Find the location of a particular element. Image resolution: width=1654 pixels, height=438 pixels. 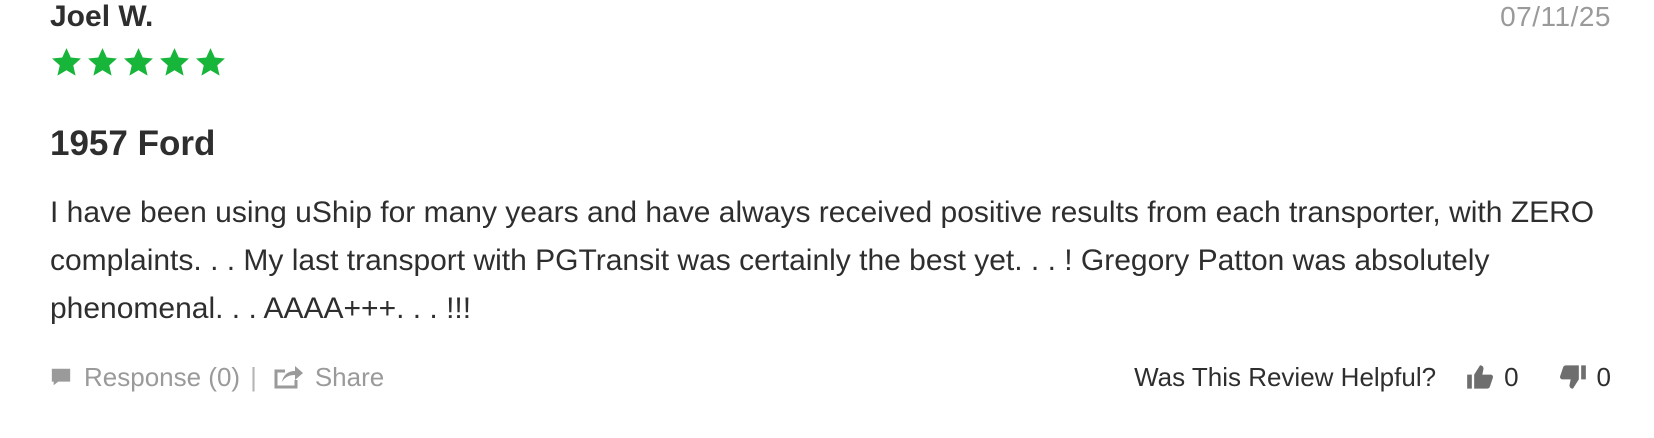

response-link: Response (0) is located at coordinates (145, 377).